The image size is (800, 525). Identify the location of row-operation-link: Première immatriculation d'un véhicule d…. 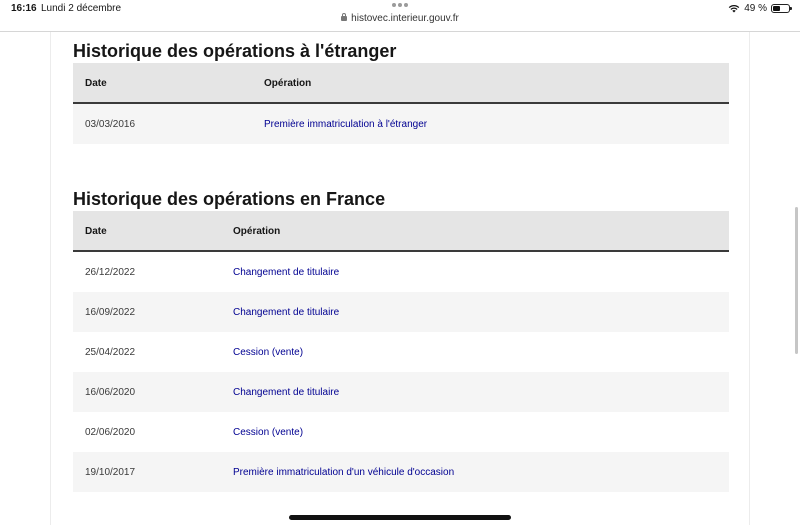
(343, 472).